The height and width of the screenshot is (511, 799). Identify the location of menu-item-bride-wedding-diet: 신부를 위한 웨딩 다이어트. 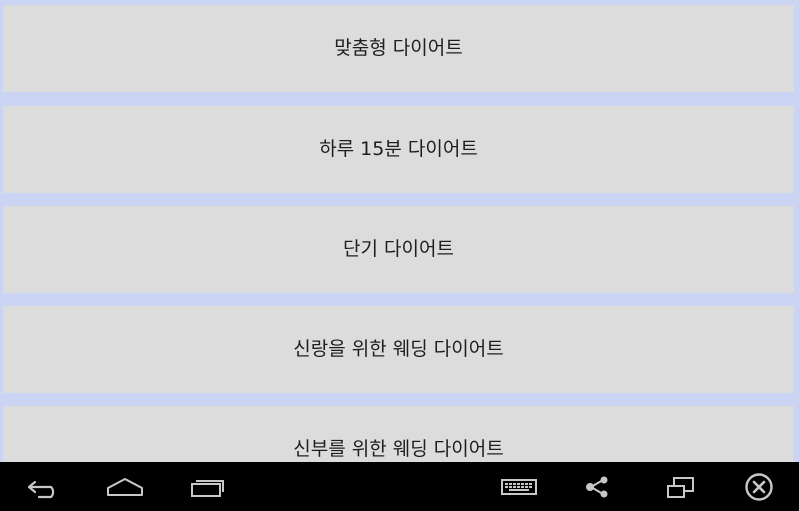
(398, 434).